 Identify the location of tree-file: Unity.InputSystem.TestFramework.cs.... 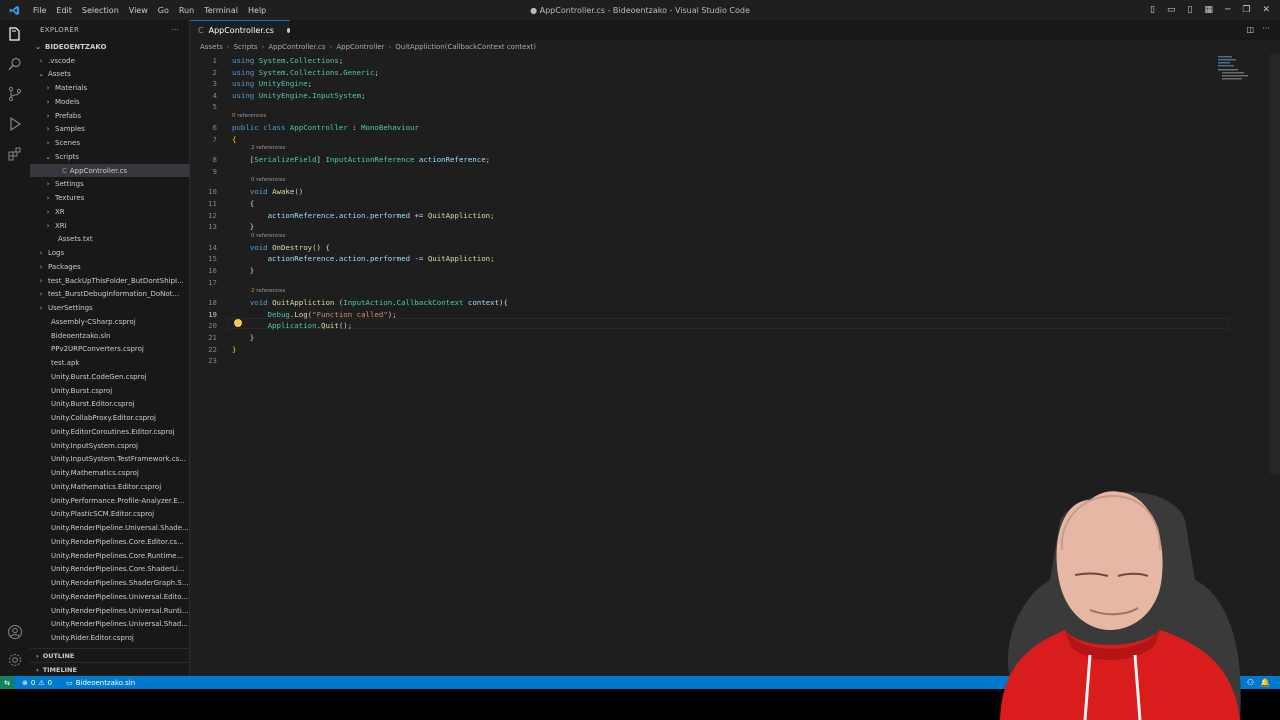
(110, 459).